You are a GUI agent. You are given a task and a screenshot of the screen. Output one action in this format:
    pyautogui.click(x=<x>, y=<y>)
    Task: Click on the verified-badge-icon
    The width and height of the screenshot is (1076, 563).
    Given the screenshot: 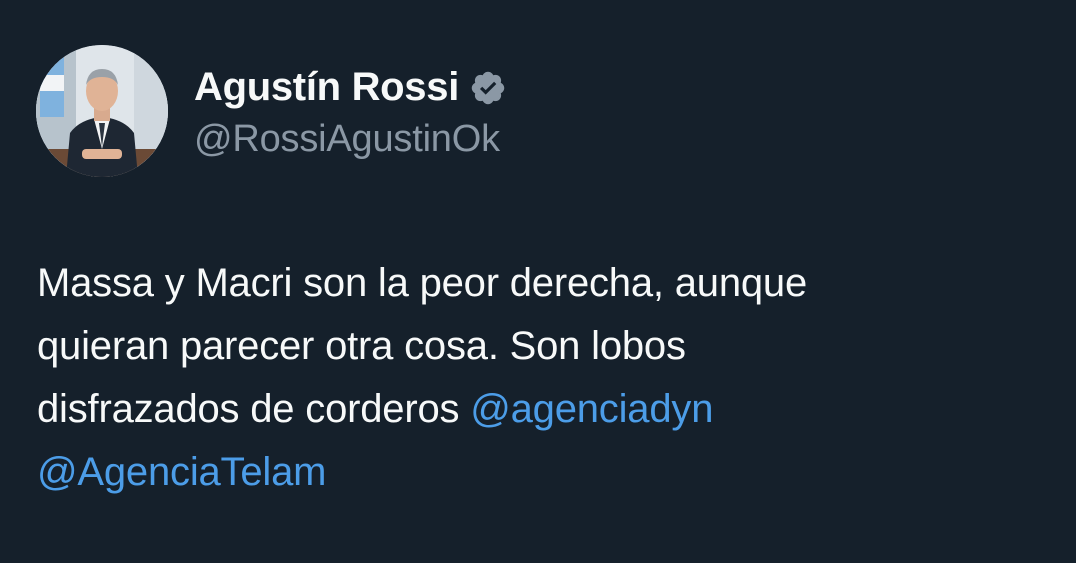 What is the action you would take?
    pyautogui.click(x=488, y=88)
    